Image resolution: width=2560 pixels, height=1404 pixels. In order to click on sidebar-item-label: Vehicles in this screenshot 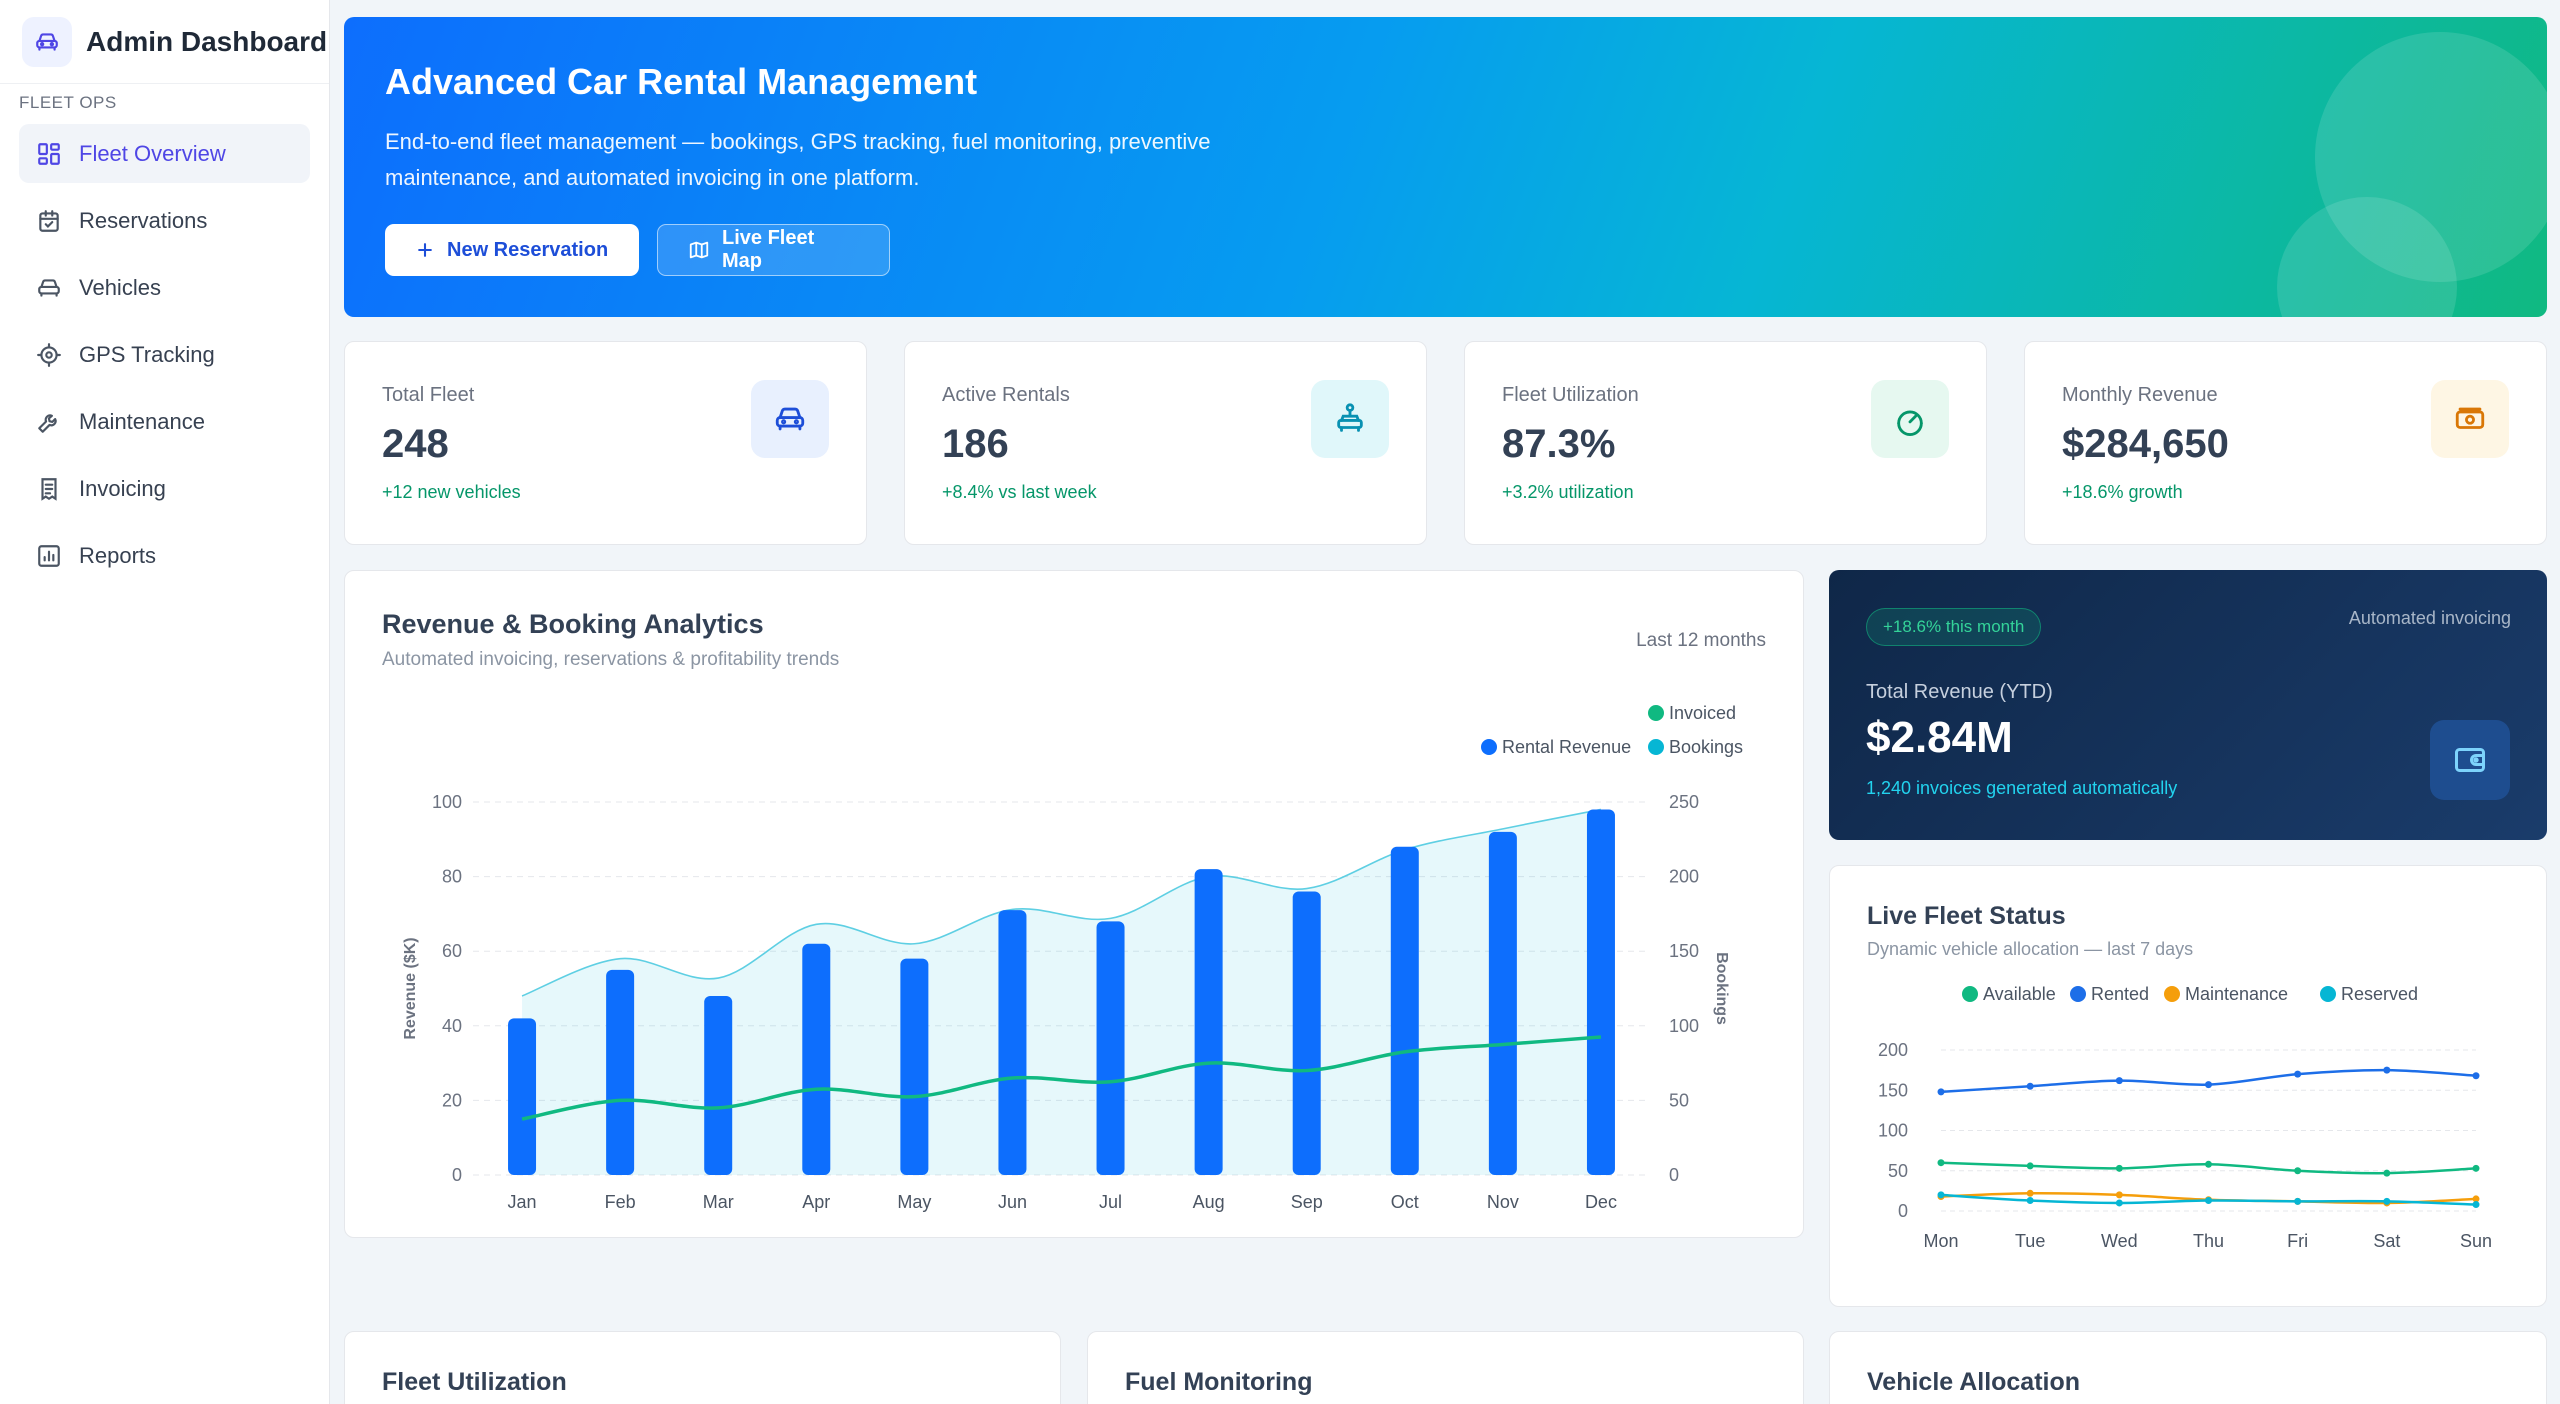, I will do `click(120, 287)`.